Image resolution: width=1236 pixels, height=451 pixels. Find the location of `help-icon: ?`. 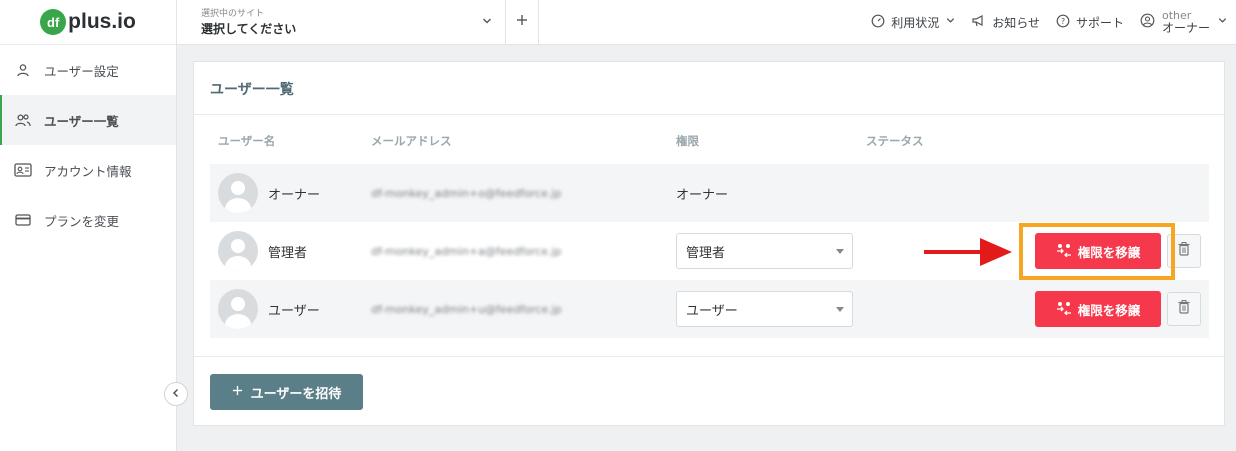

help-icon: ? is located at coordinates (1063, 22).